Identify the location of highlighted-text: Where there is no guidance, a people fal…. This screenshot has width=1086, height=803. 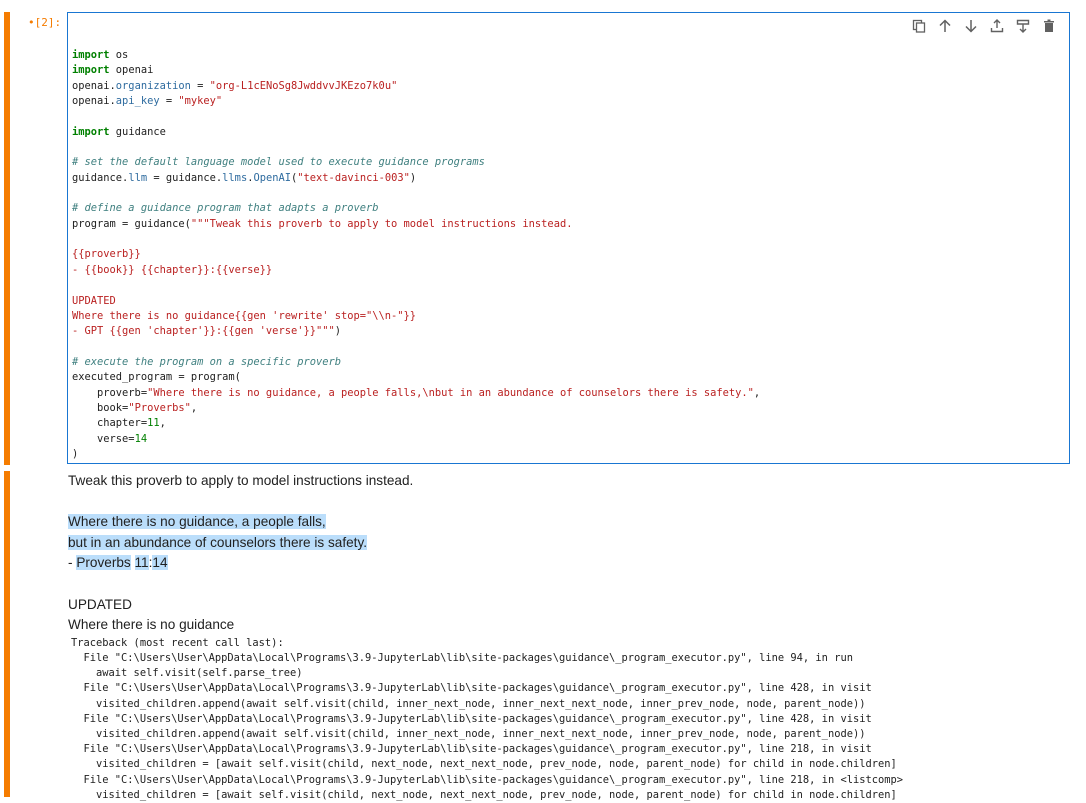
(197, 522).